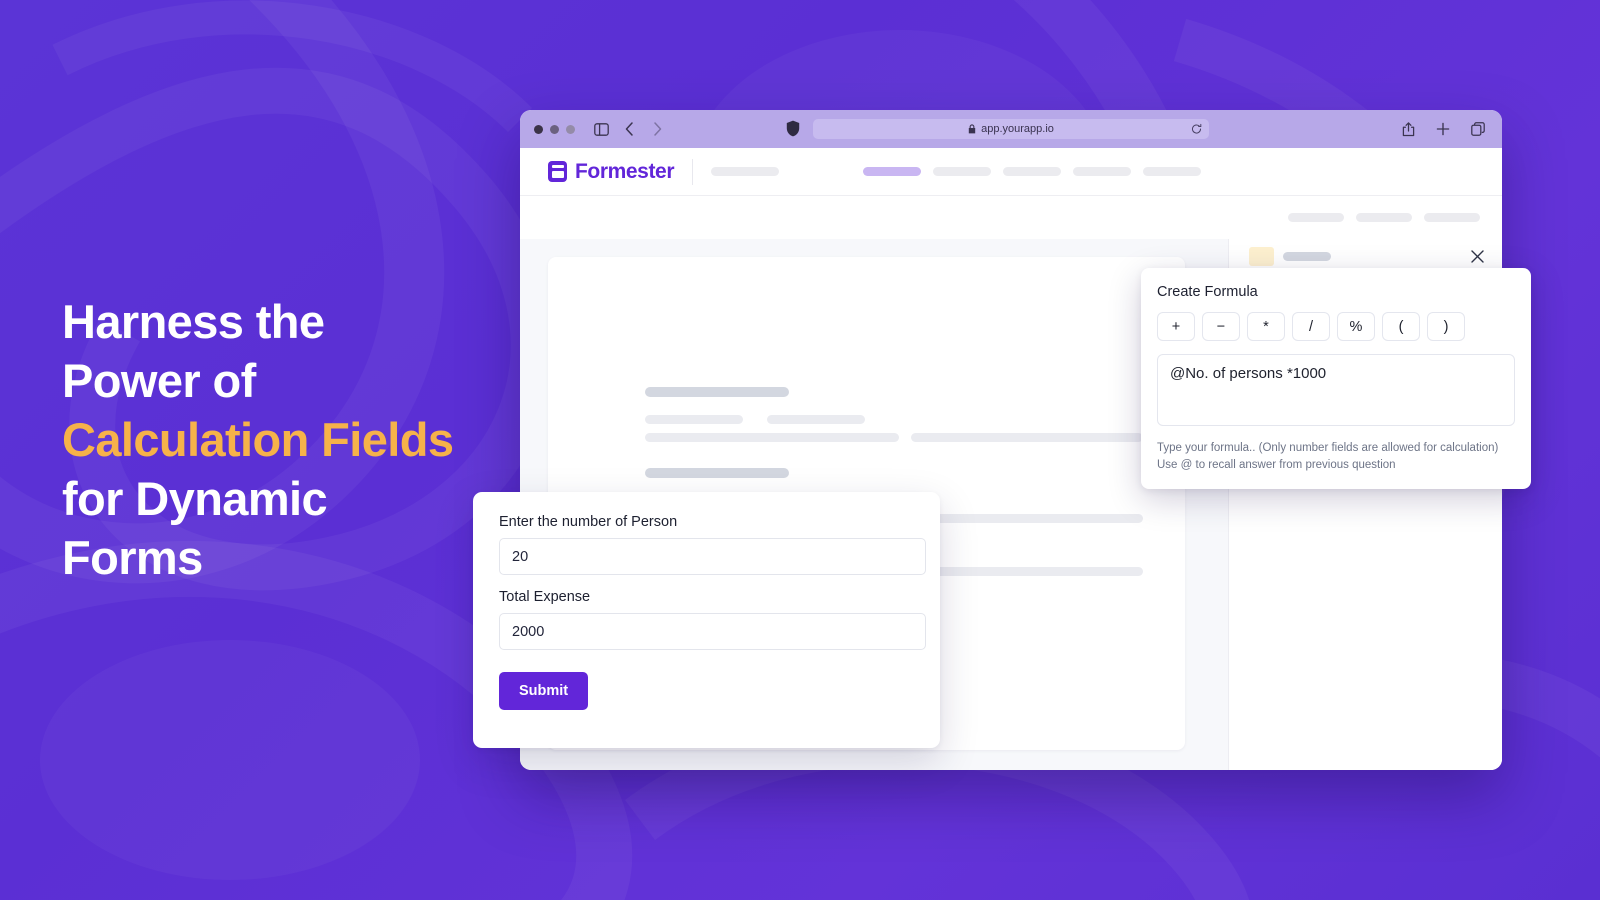 This screenshot has width=1600, height=900. Describe the element at coordinates (193, 321) in the screenshot. I see `headline-line-1: Harness the` at that location.